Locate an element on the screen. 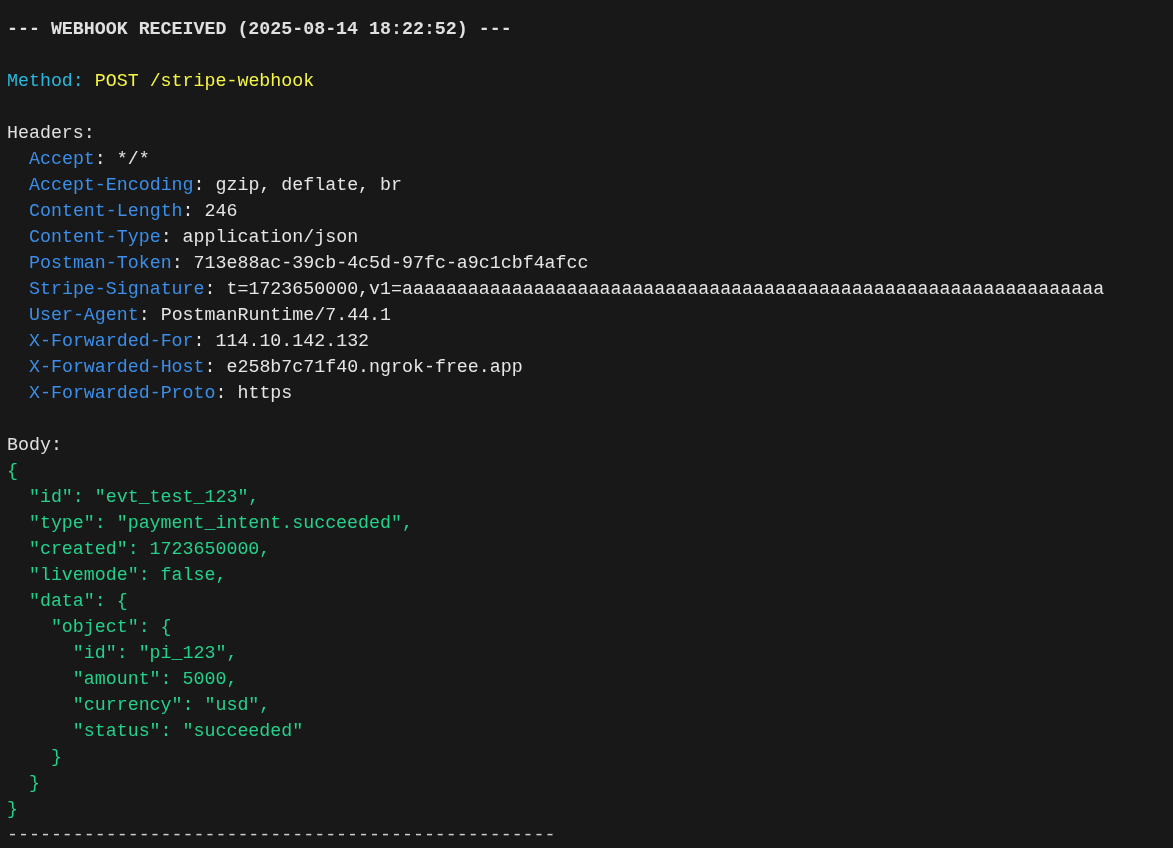 This screenshot has height=848, width=1173. header-value: : application/json is located at coordinates (259, 237).